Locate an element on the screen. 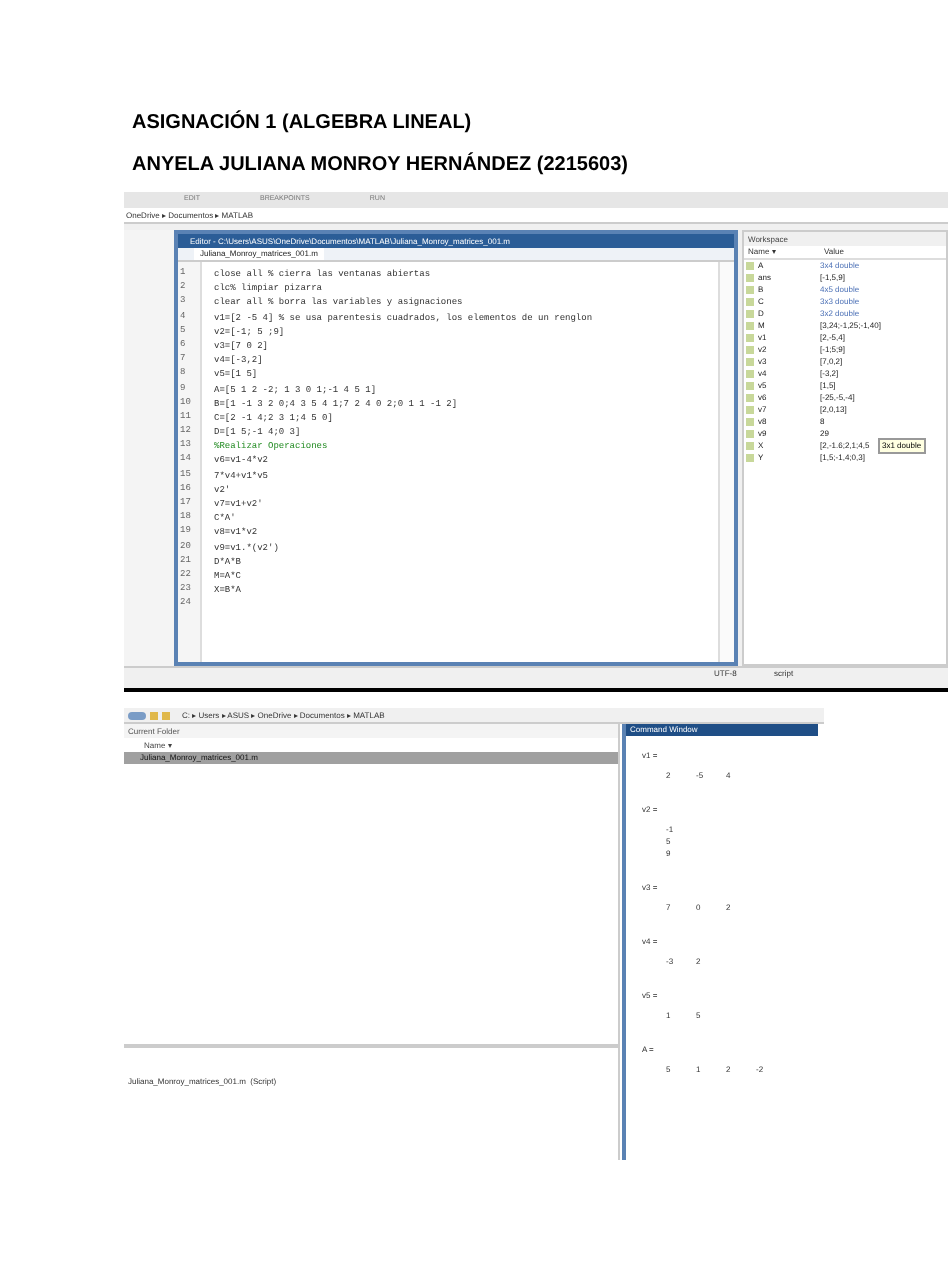 Image resolution: width=948 pixels, height=1264 pixels. document-title: ASIGNACIÓN 1 (ALGEBRA LINEAL) is located at coordinates (302, 123).